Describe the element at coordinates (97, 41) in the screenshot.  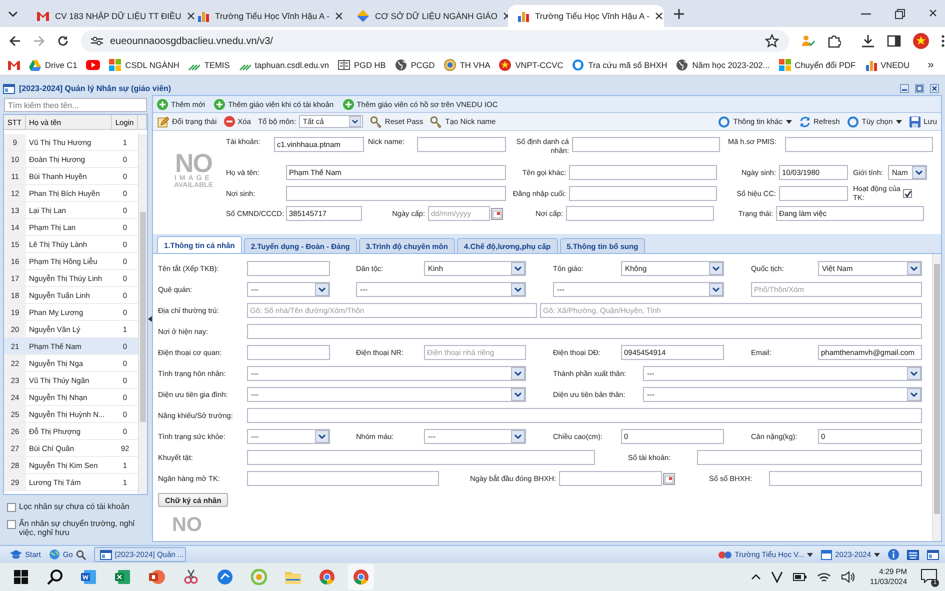
I see `tune-icon` at that location.